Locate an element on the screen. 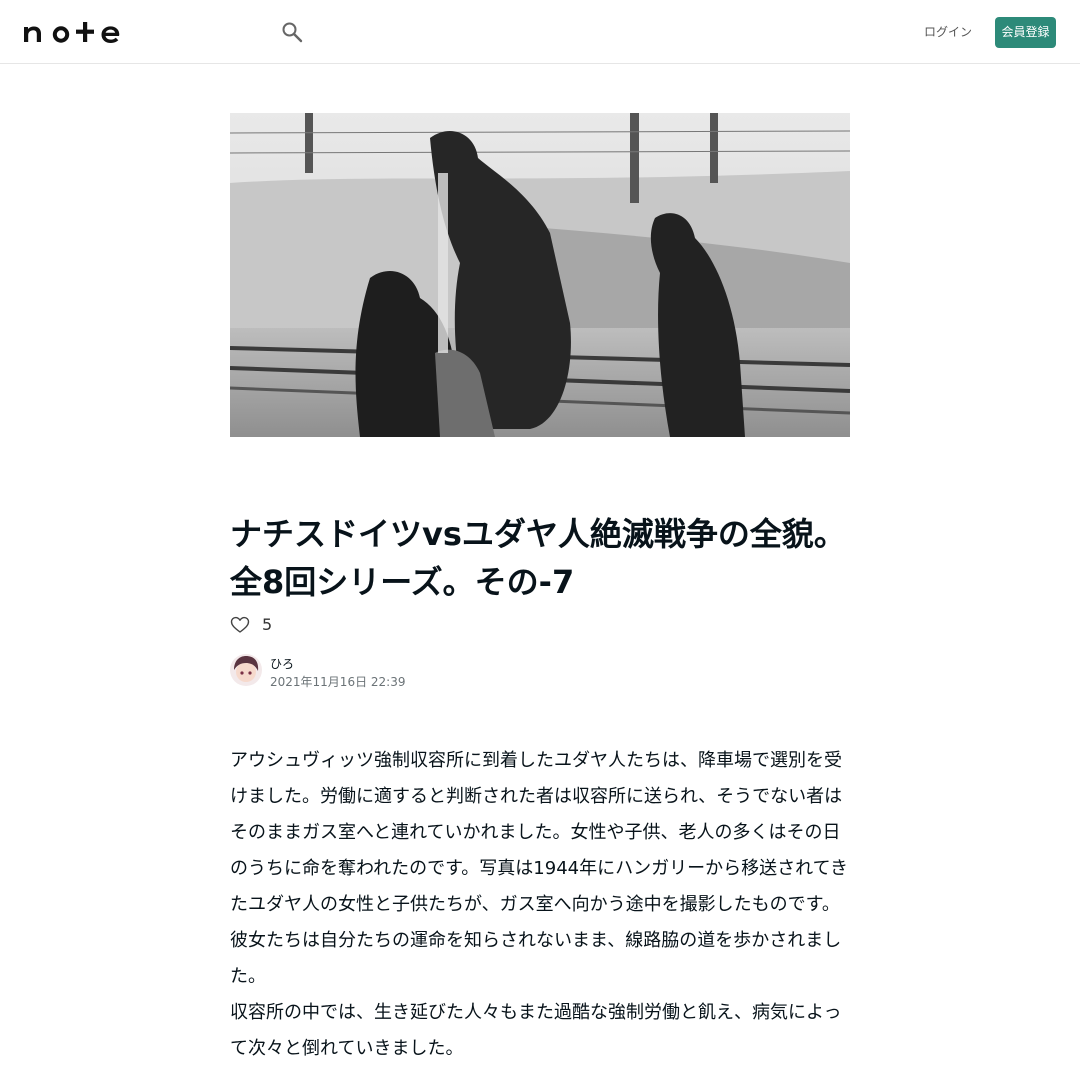 The width and height of the screenshot is (1080, 1067). avatar is located at coordinates (246, 670).